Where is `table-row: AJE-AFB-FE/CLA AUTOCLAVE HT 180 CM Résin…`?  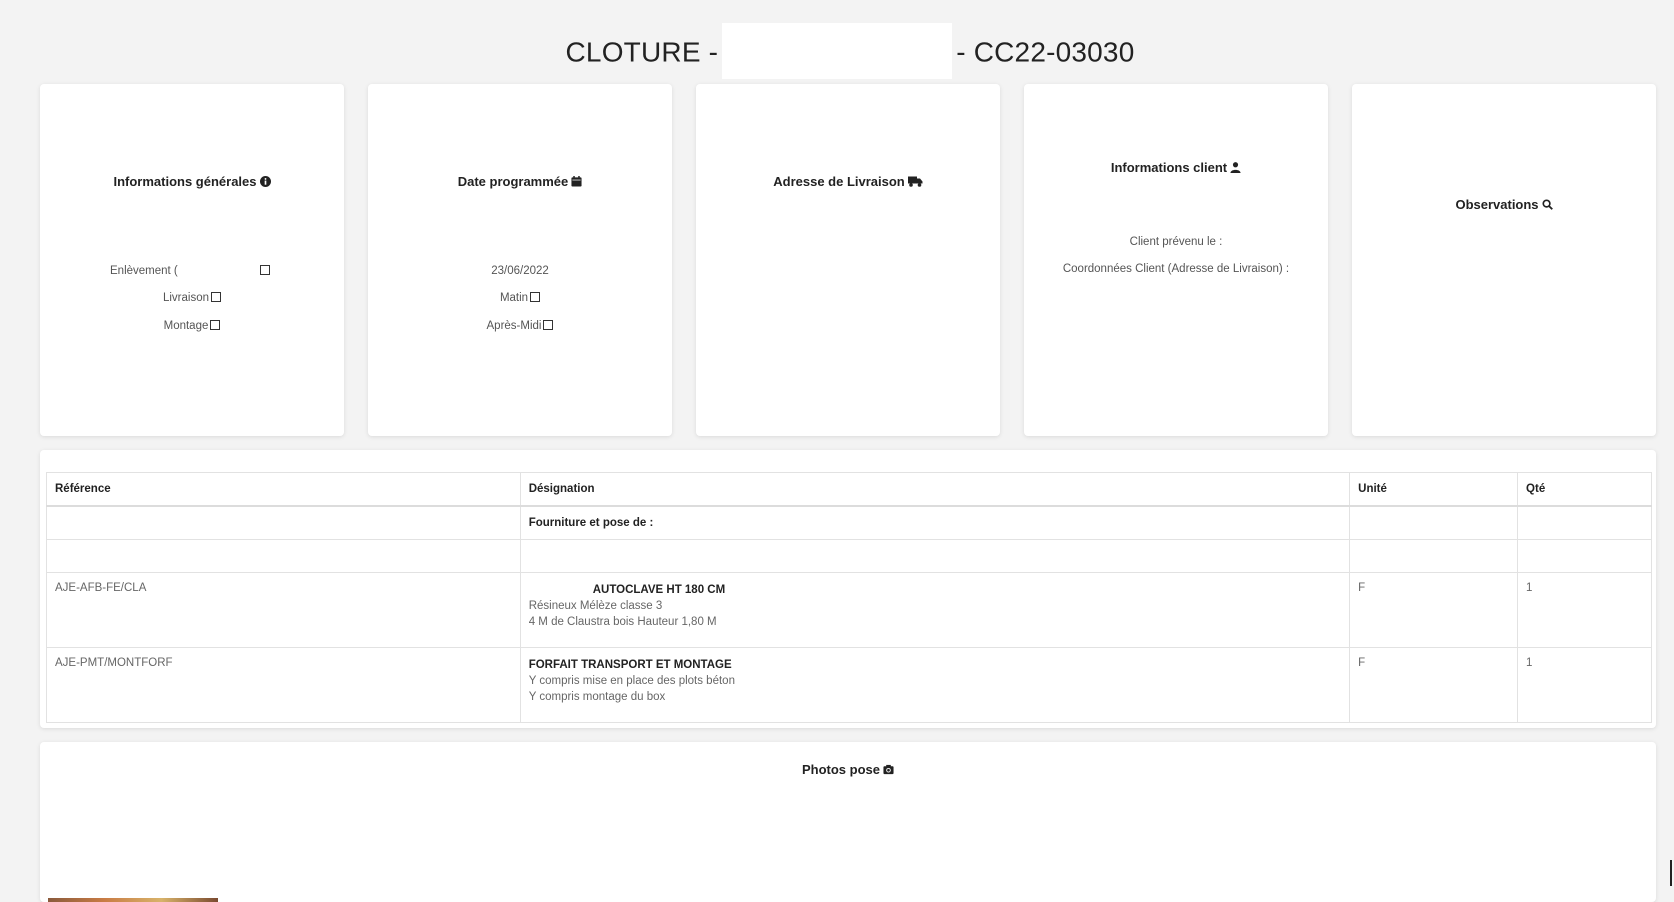
table-row: AJE-AFB-FE/CLA AUTOCLAVE HT 180 CM Résin… is located at coordinates (849, 610).